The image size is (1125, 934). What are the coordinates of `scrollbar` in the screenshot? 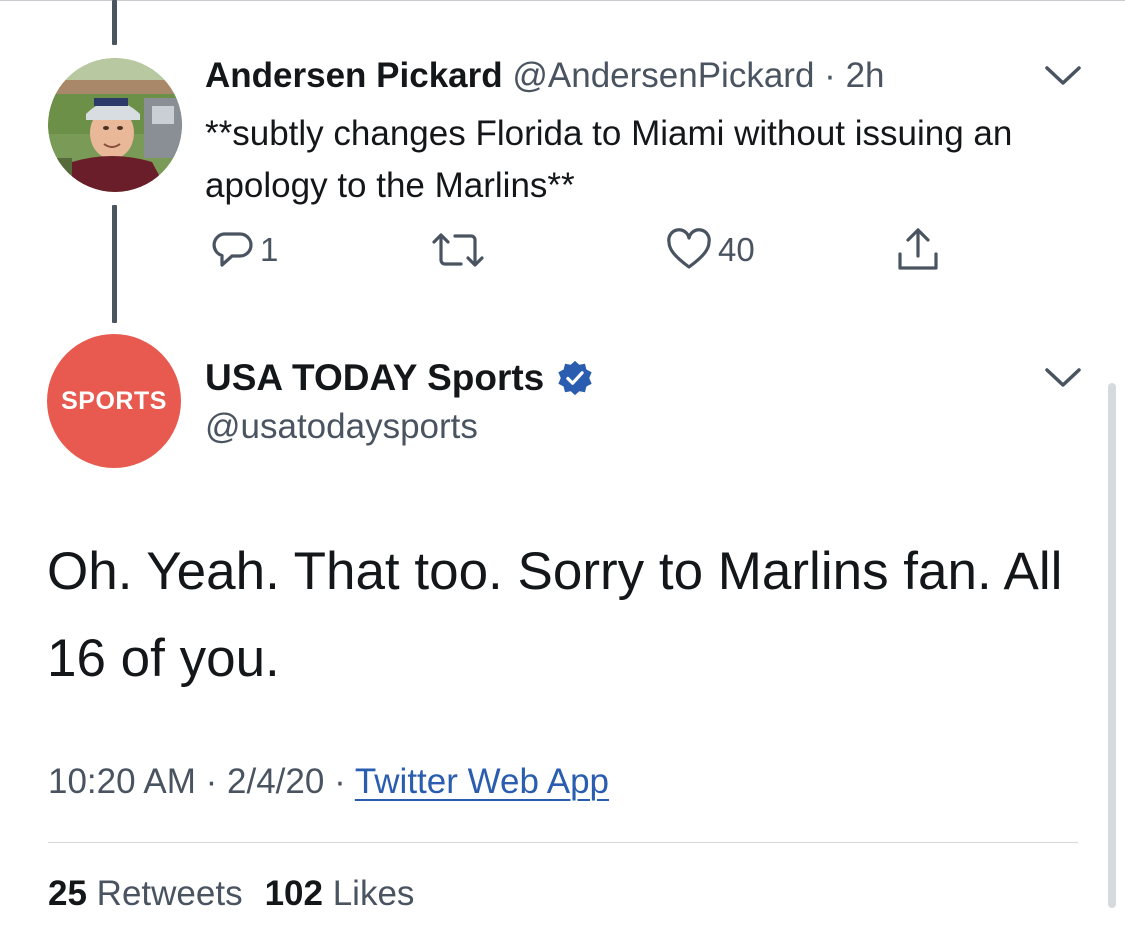 It's located at (1112, 645).